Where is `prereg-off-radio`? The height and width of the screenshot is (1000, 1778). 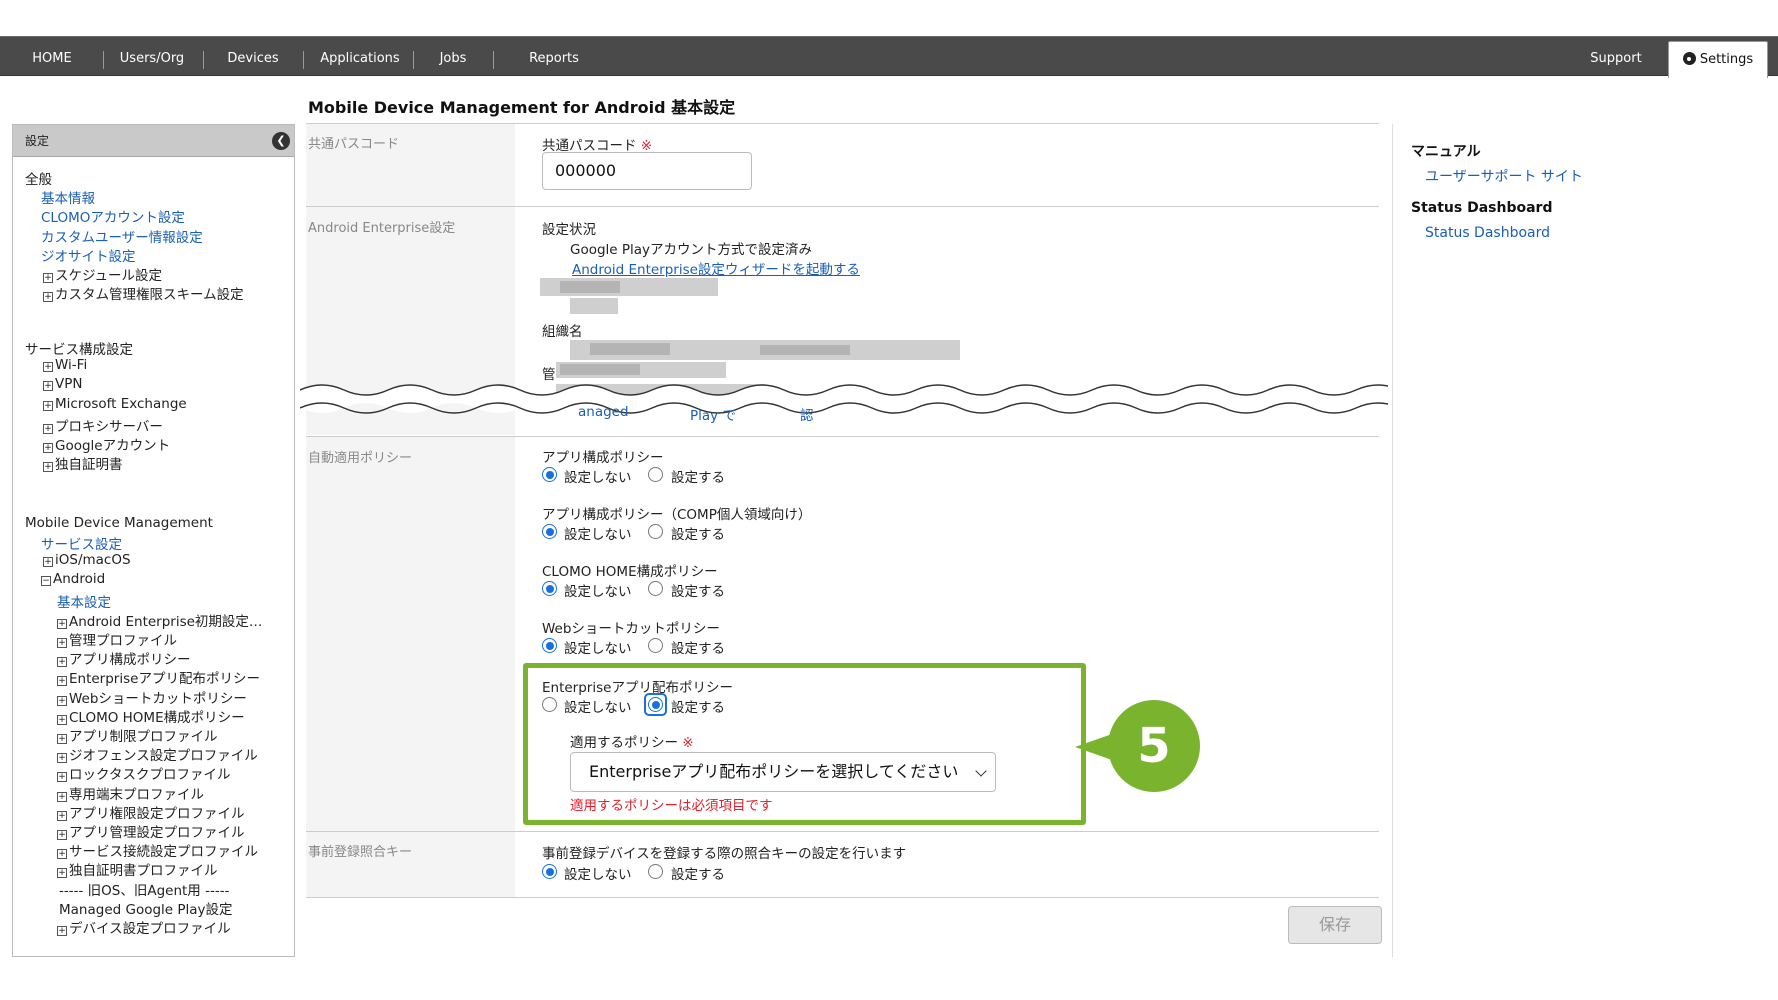 prereg-off-radio is located at coordinates (549, 871).